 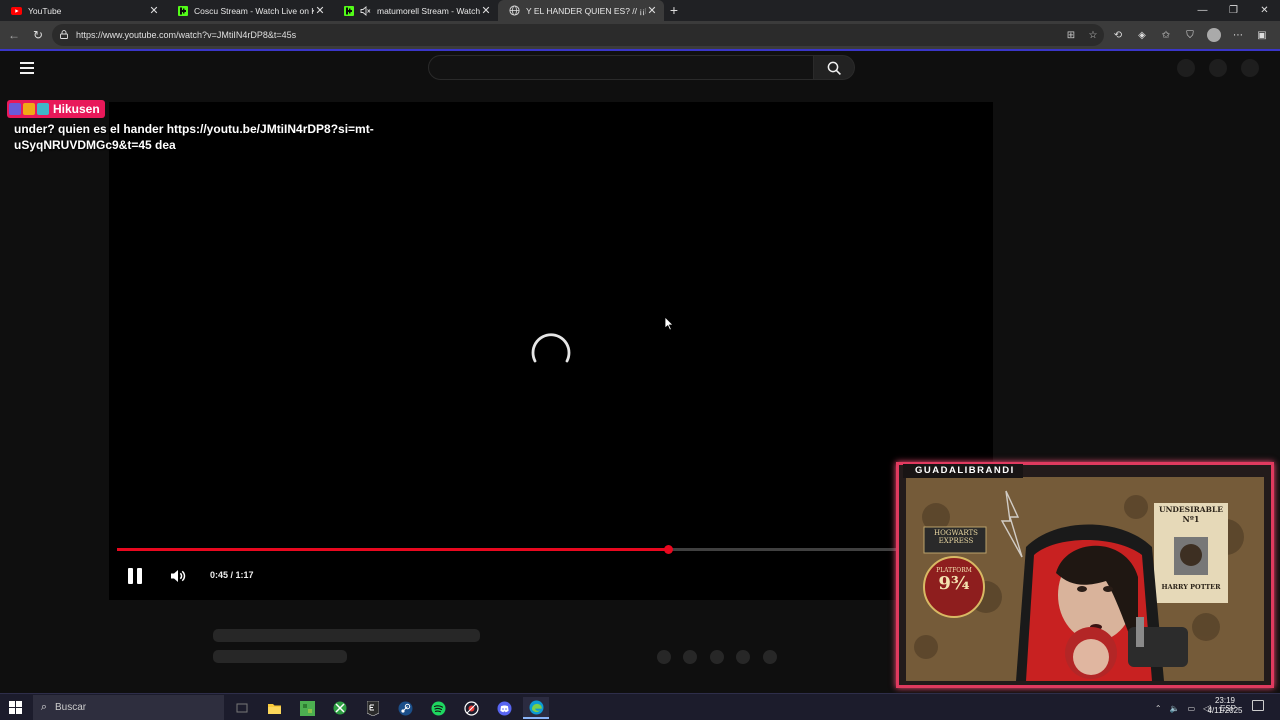 I want to click on speaker-icon, so click(x=178, y=576).